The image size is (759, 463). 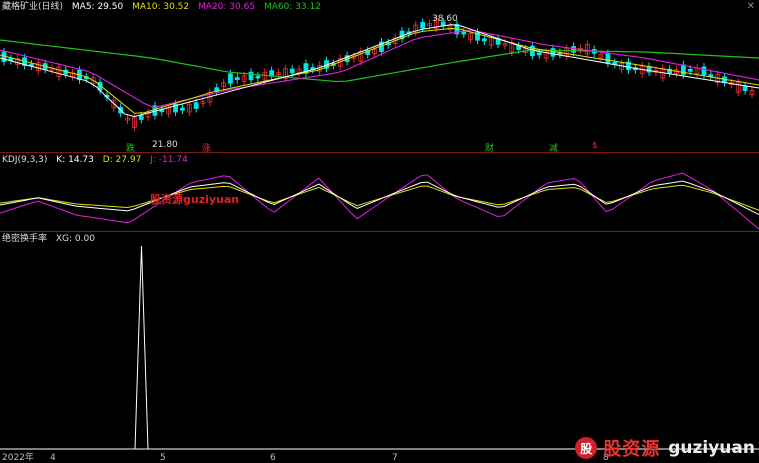 I want to click on kdj-name: KDJ(9,3,3), so click(x=25, y=160).